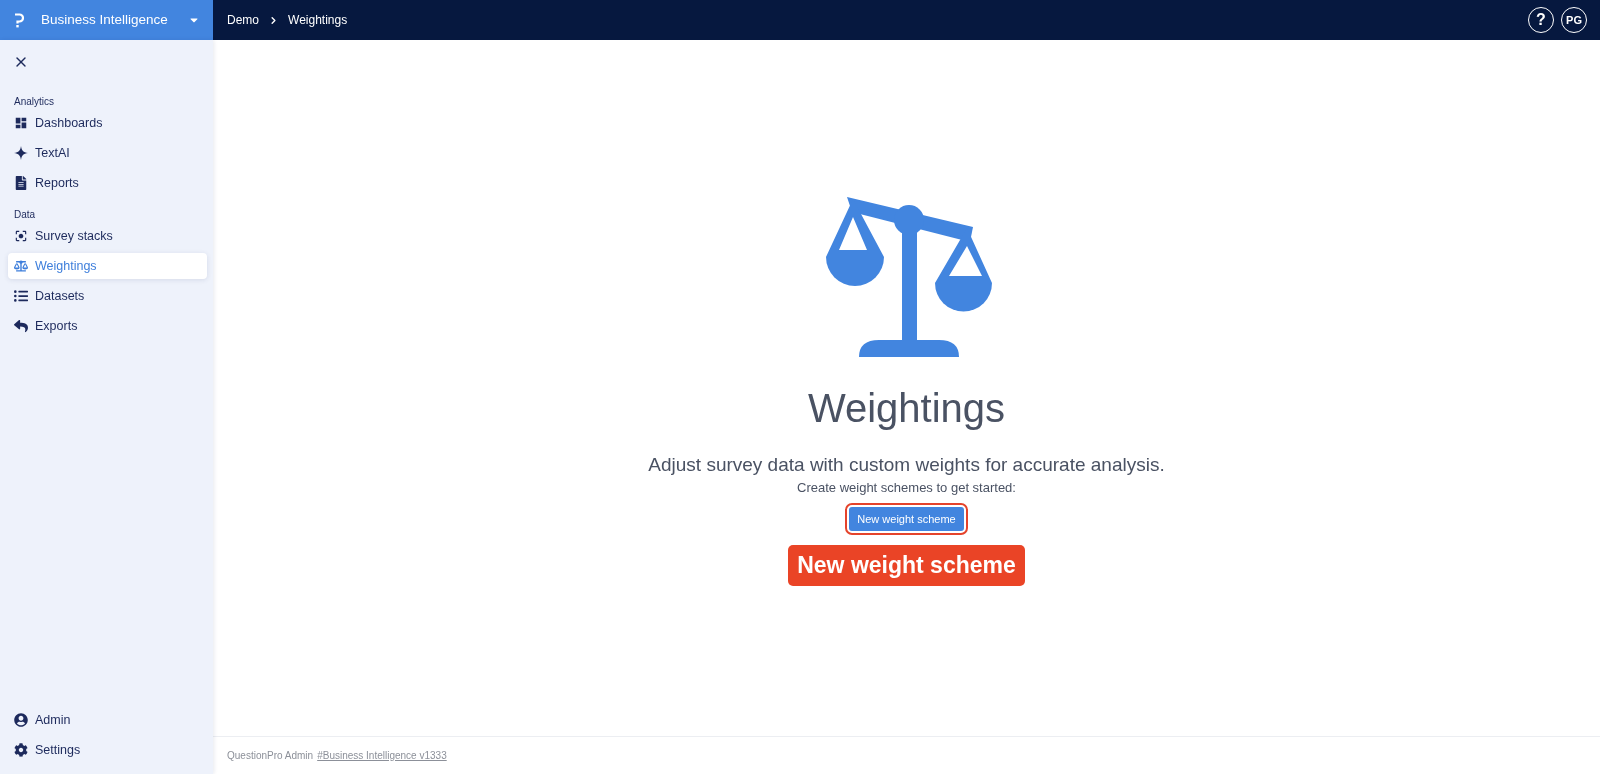 This screenshot has width=1600, height=774. Describe the element at coordinates (906, 565) in the screenshot. I see `callout-label: New weight scheme` at that location.